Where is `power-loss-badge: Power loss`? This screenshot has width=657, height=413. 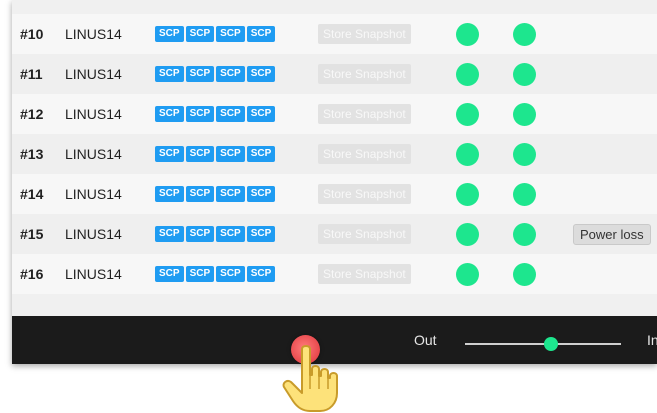
power-loss-badge: Power loss is located at coordinates (612, 234).